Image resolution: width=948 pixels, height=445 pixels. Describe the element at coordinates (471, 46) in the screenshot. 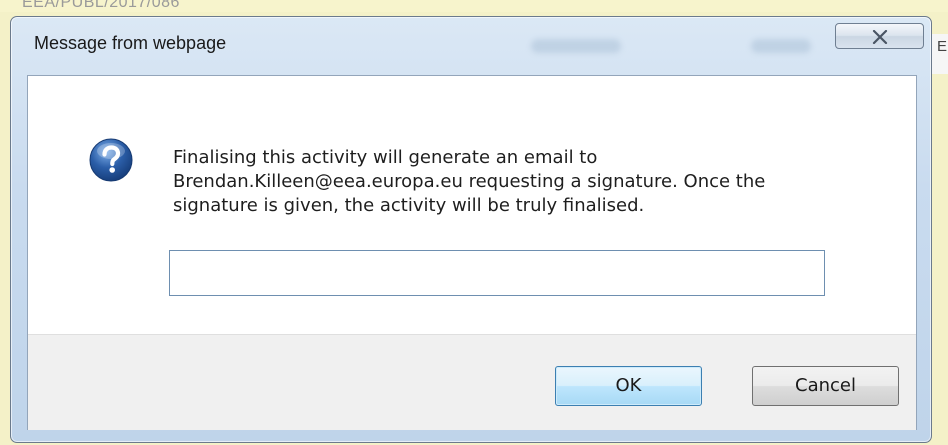

I see `dialog-titlebar: Message from webpage` at that location.